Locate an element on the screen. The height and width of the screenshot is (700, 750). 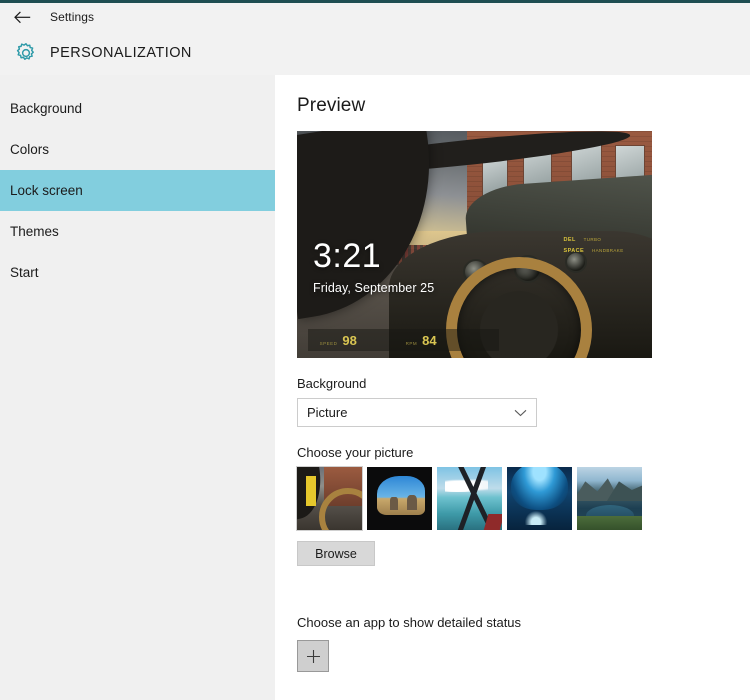
hud-stat-value: 84 is located at coordinates (429, 340).